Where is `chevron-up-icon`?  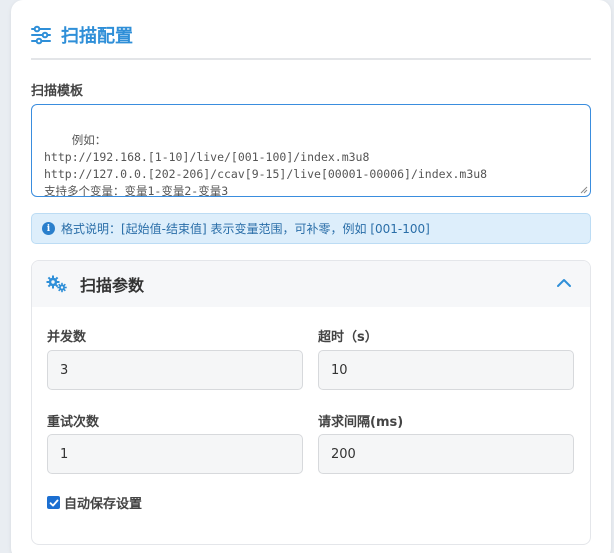 chevron-up-icon is located at coordinates (564, 283).